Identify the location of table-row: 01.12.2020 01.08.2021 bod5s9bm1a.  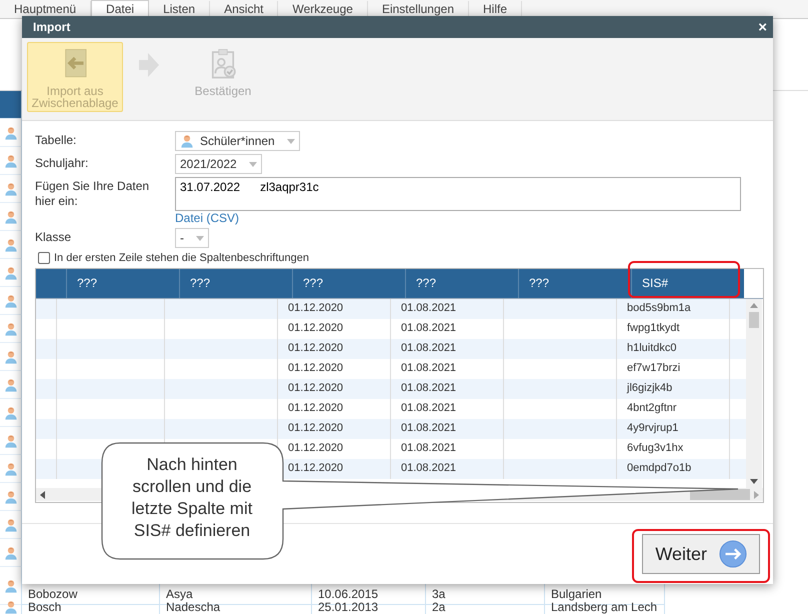
(391, 309).